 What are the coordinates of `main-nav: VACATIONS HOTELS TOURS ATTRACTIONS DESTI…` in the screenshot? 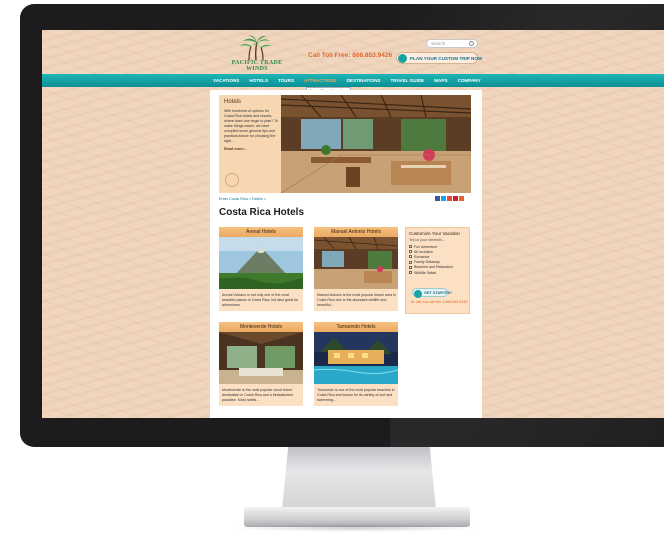 It's located at (353, 80).